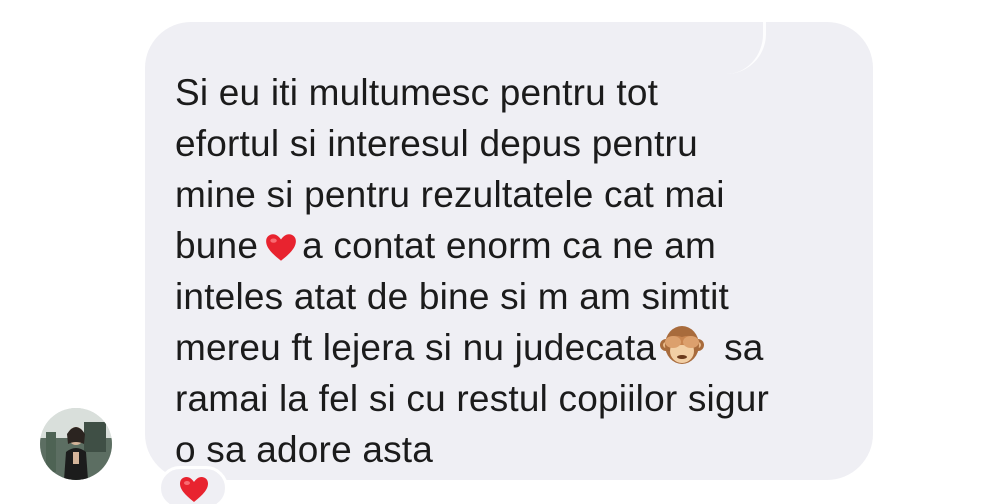  I want to click on message-line: mereu ft lejera si nu judecata sa, so click(514, 347).